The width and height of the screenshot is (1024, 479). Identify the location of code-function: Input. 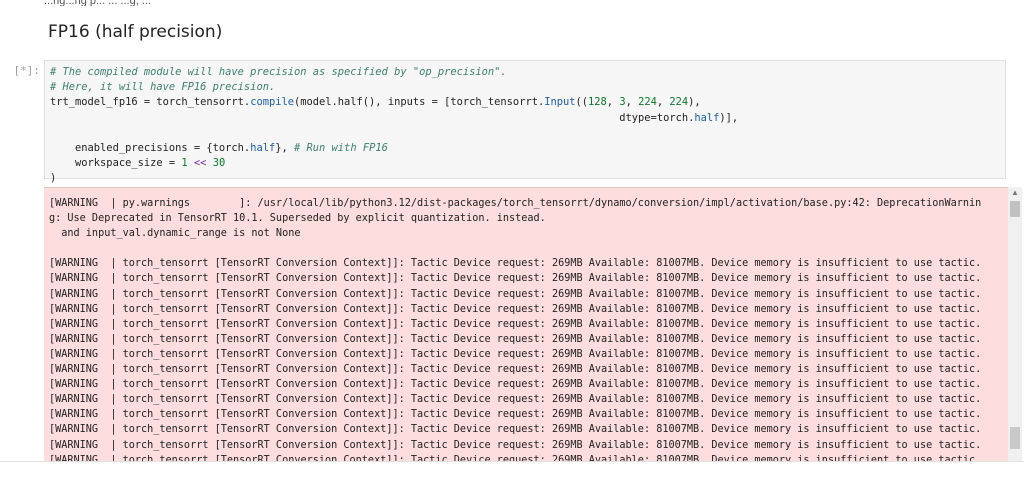
(560, 102).